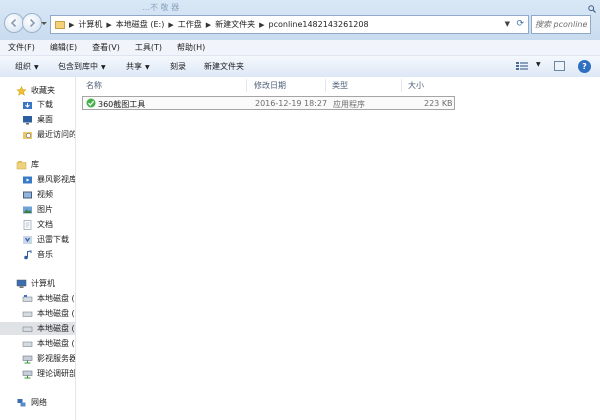  Describe the element at coordinates (27, 209) in the screenshot. I see `pictures-icon` at that location.